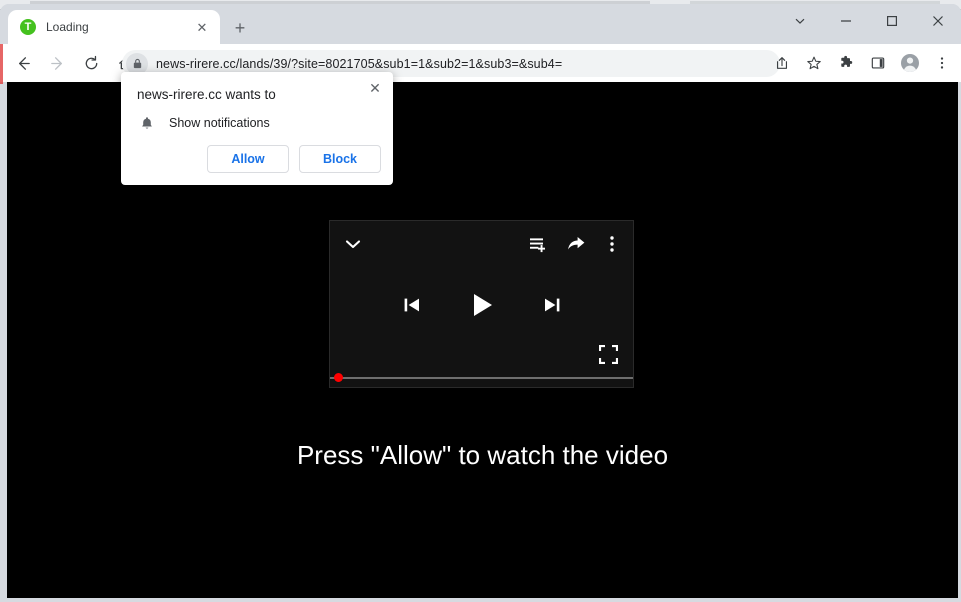  I want to click on tab-favicon-icon: T, so click(28, 27).